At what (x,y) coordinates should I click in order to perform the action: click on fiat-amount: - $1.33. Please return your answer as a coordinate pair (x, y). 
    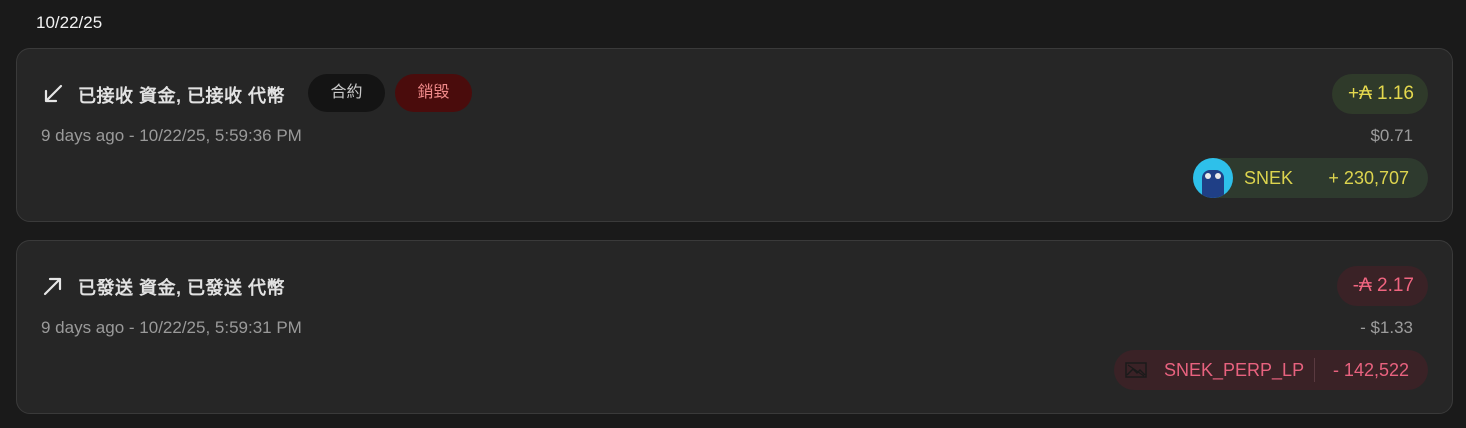
    Looking at the image, I should click on (1386, 327).